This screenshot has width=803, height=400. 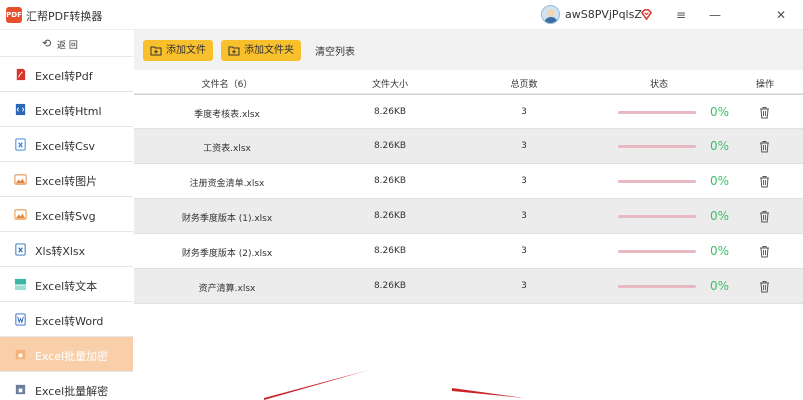 I want to click on sidebar-item-1: Excel转Pdf, so click(x=66, y=74).